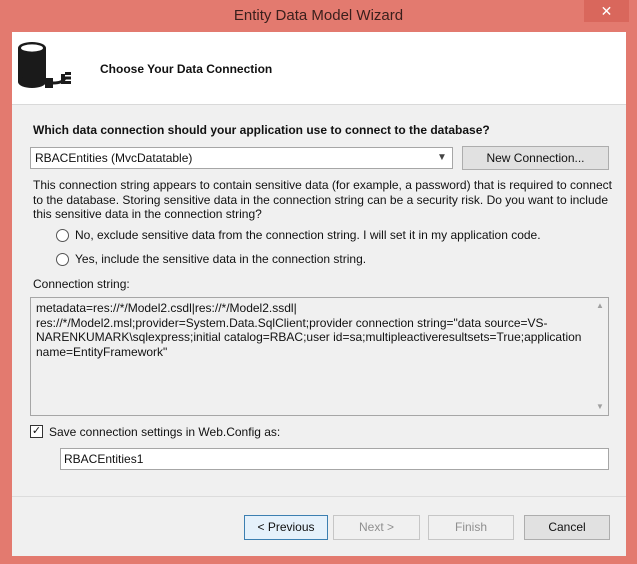 The height and width of the screenshot is (564, 637). What do you see at coordinates (319, 496) in the screenshot?
I see `footer-divider` at bounding box center [319, 496].